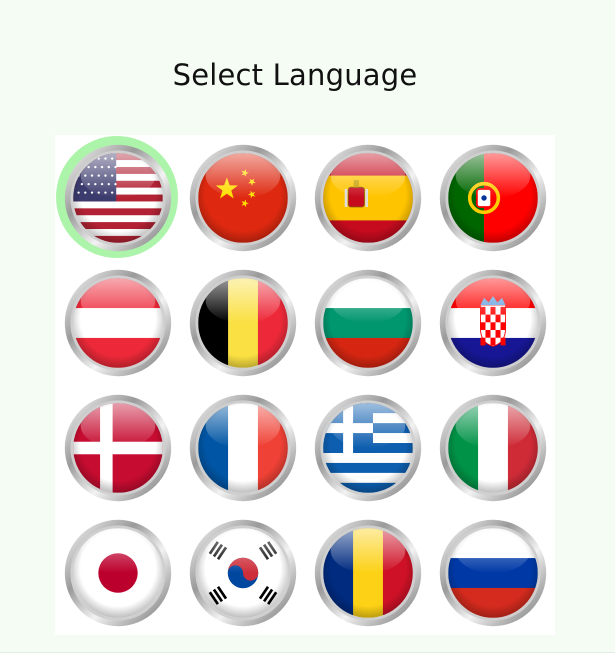 The width and height of the screenshot is (615, 658). What do you see at coordinates (295, 75) in the screenshot?
I see `page-title: Select Language` at bounding box center [295, 75].